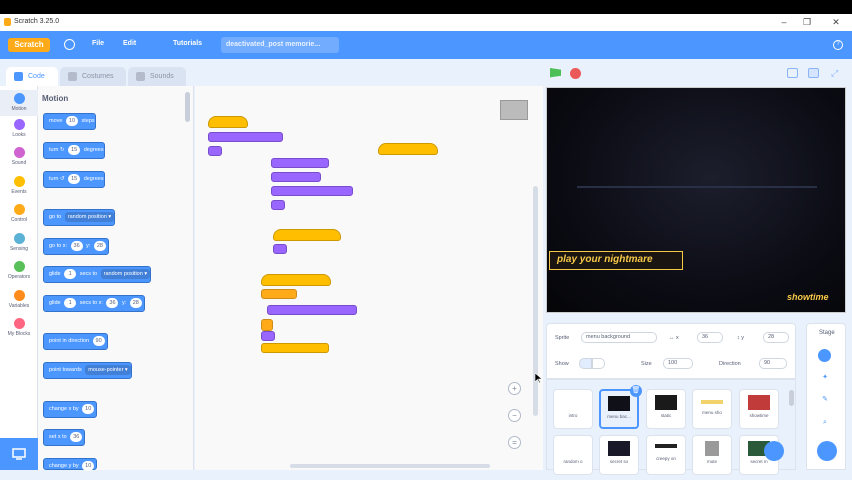 The image size is (852, 480). What do you see at coordinates (19, 242) in the screenshot?
I see `category-sensing: Sensing` at bounding box center [19, 242].